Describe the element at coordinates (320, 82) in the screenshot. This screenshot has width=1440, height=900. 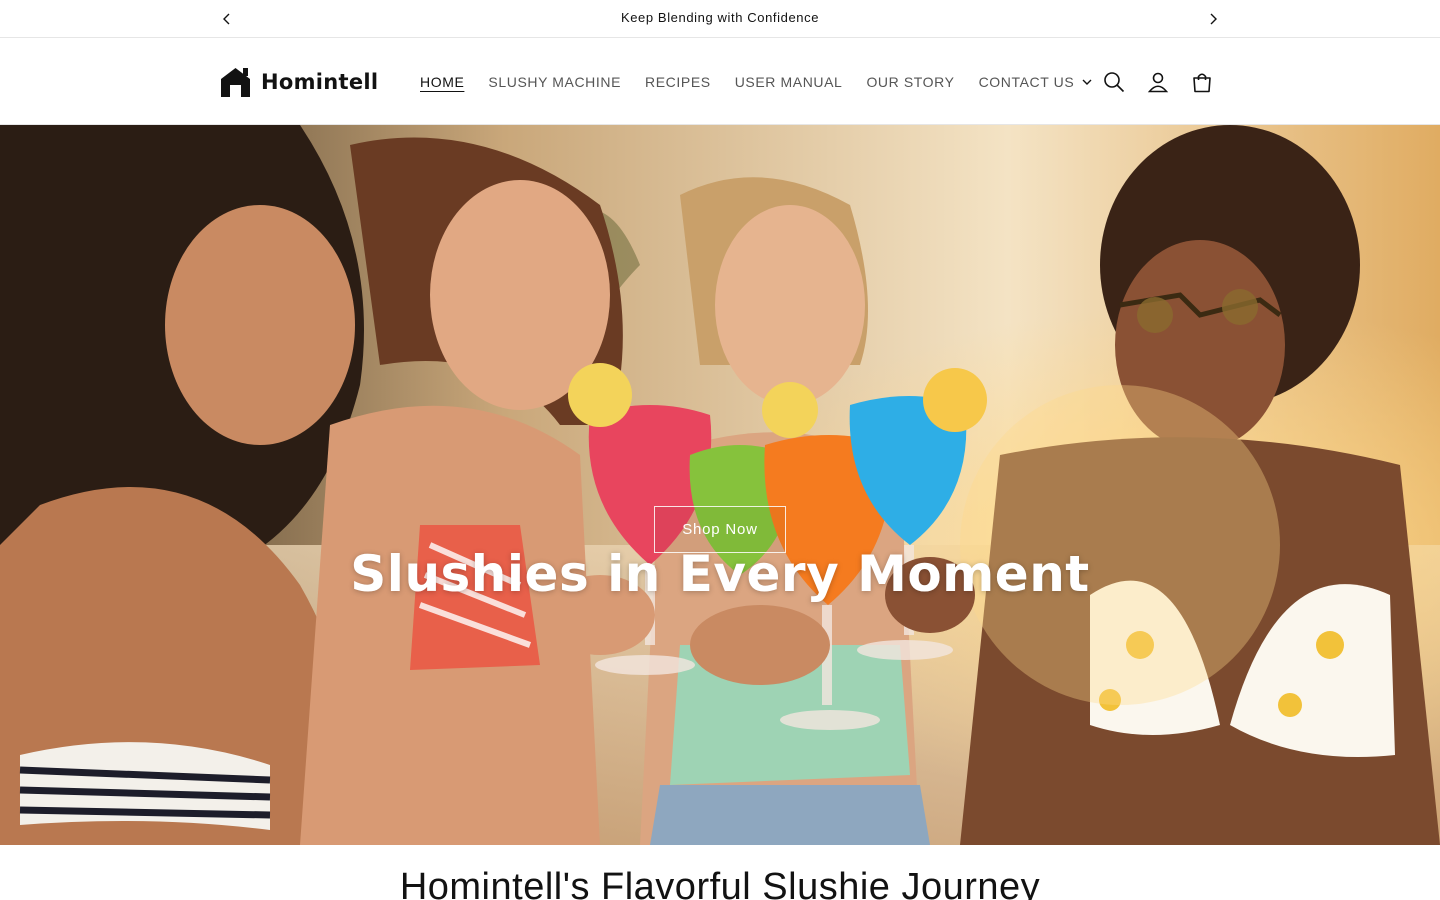
I see `logo-wordmark: Homintell` at that location.